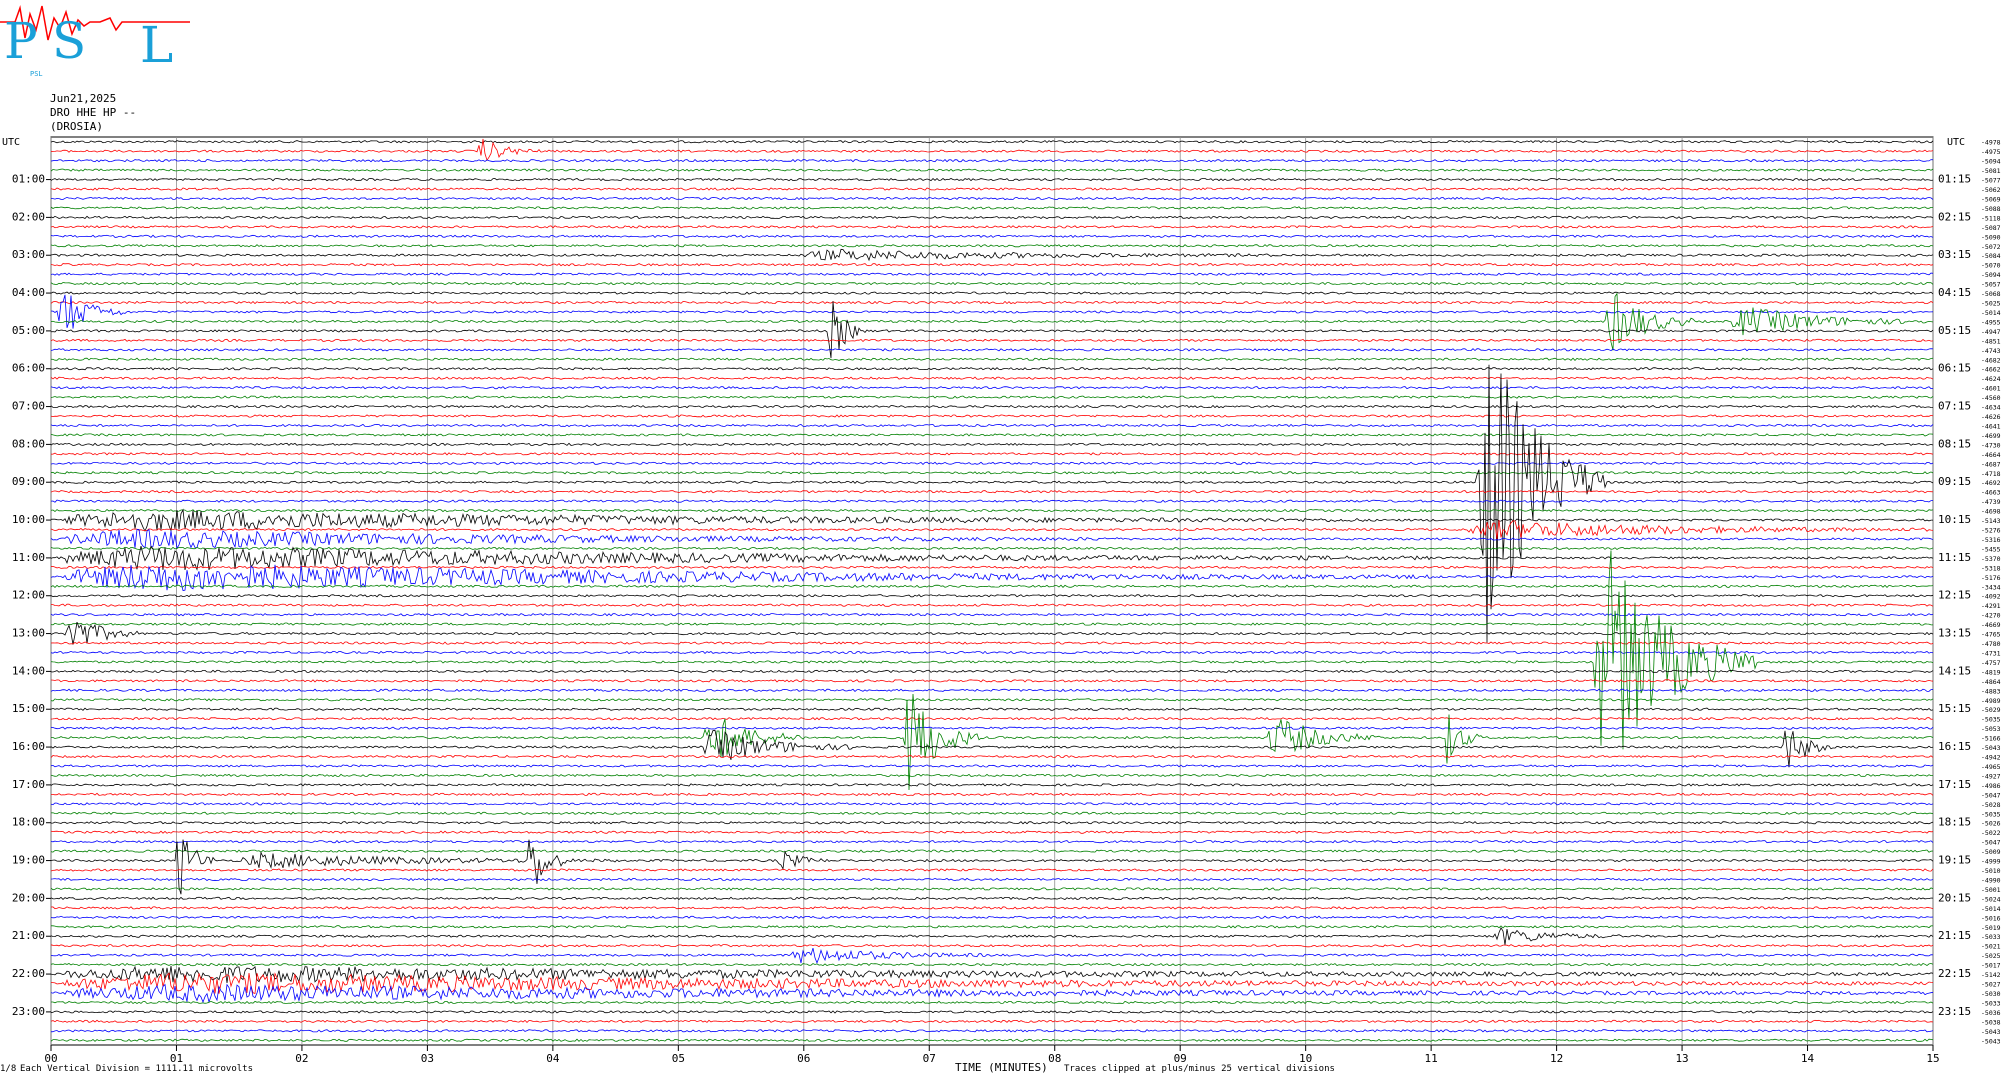 This screenshot has width=2010, height=1080. I want to click on row-offset-label: -5022, so click(1991, 833).